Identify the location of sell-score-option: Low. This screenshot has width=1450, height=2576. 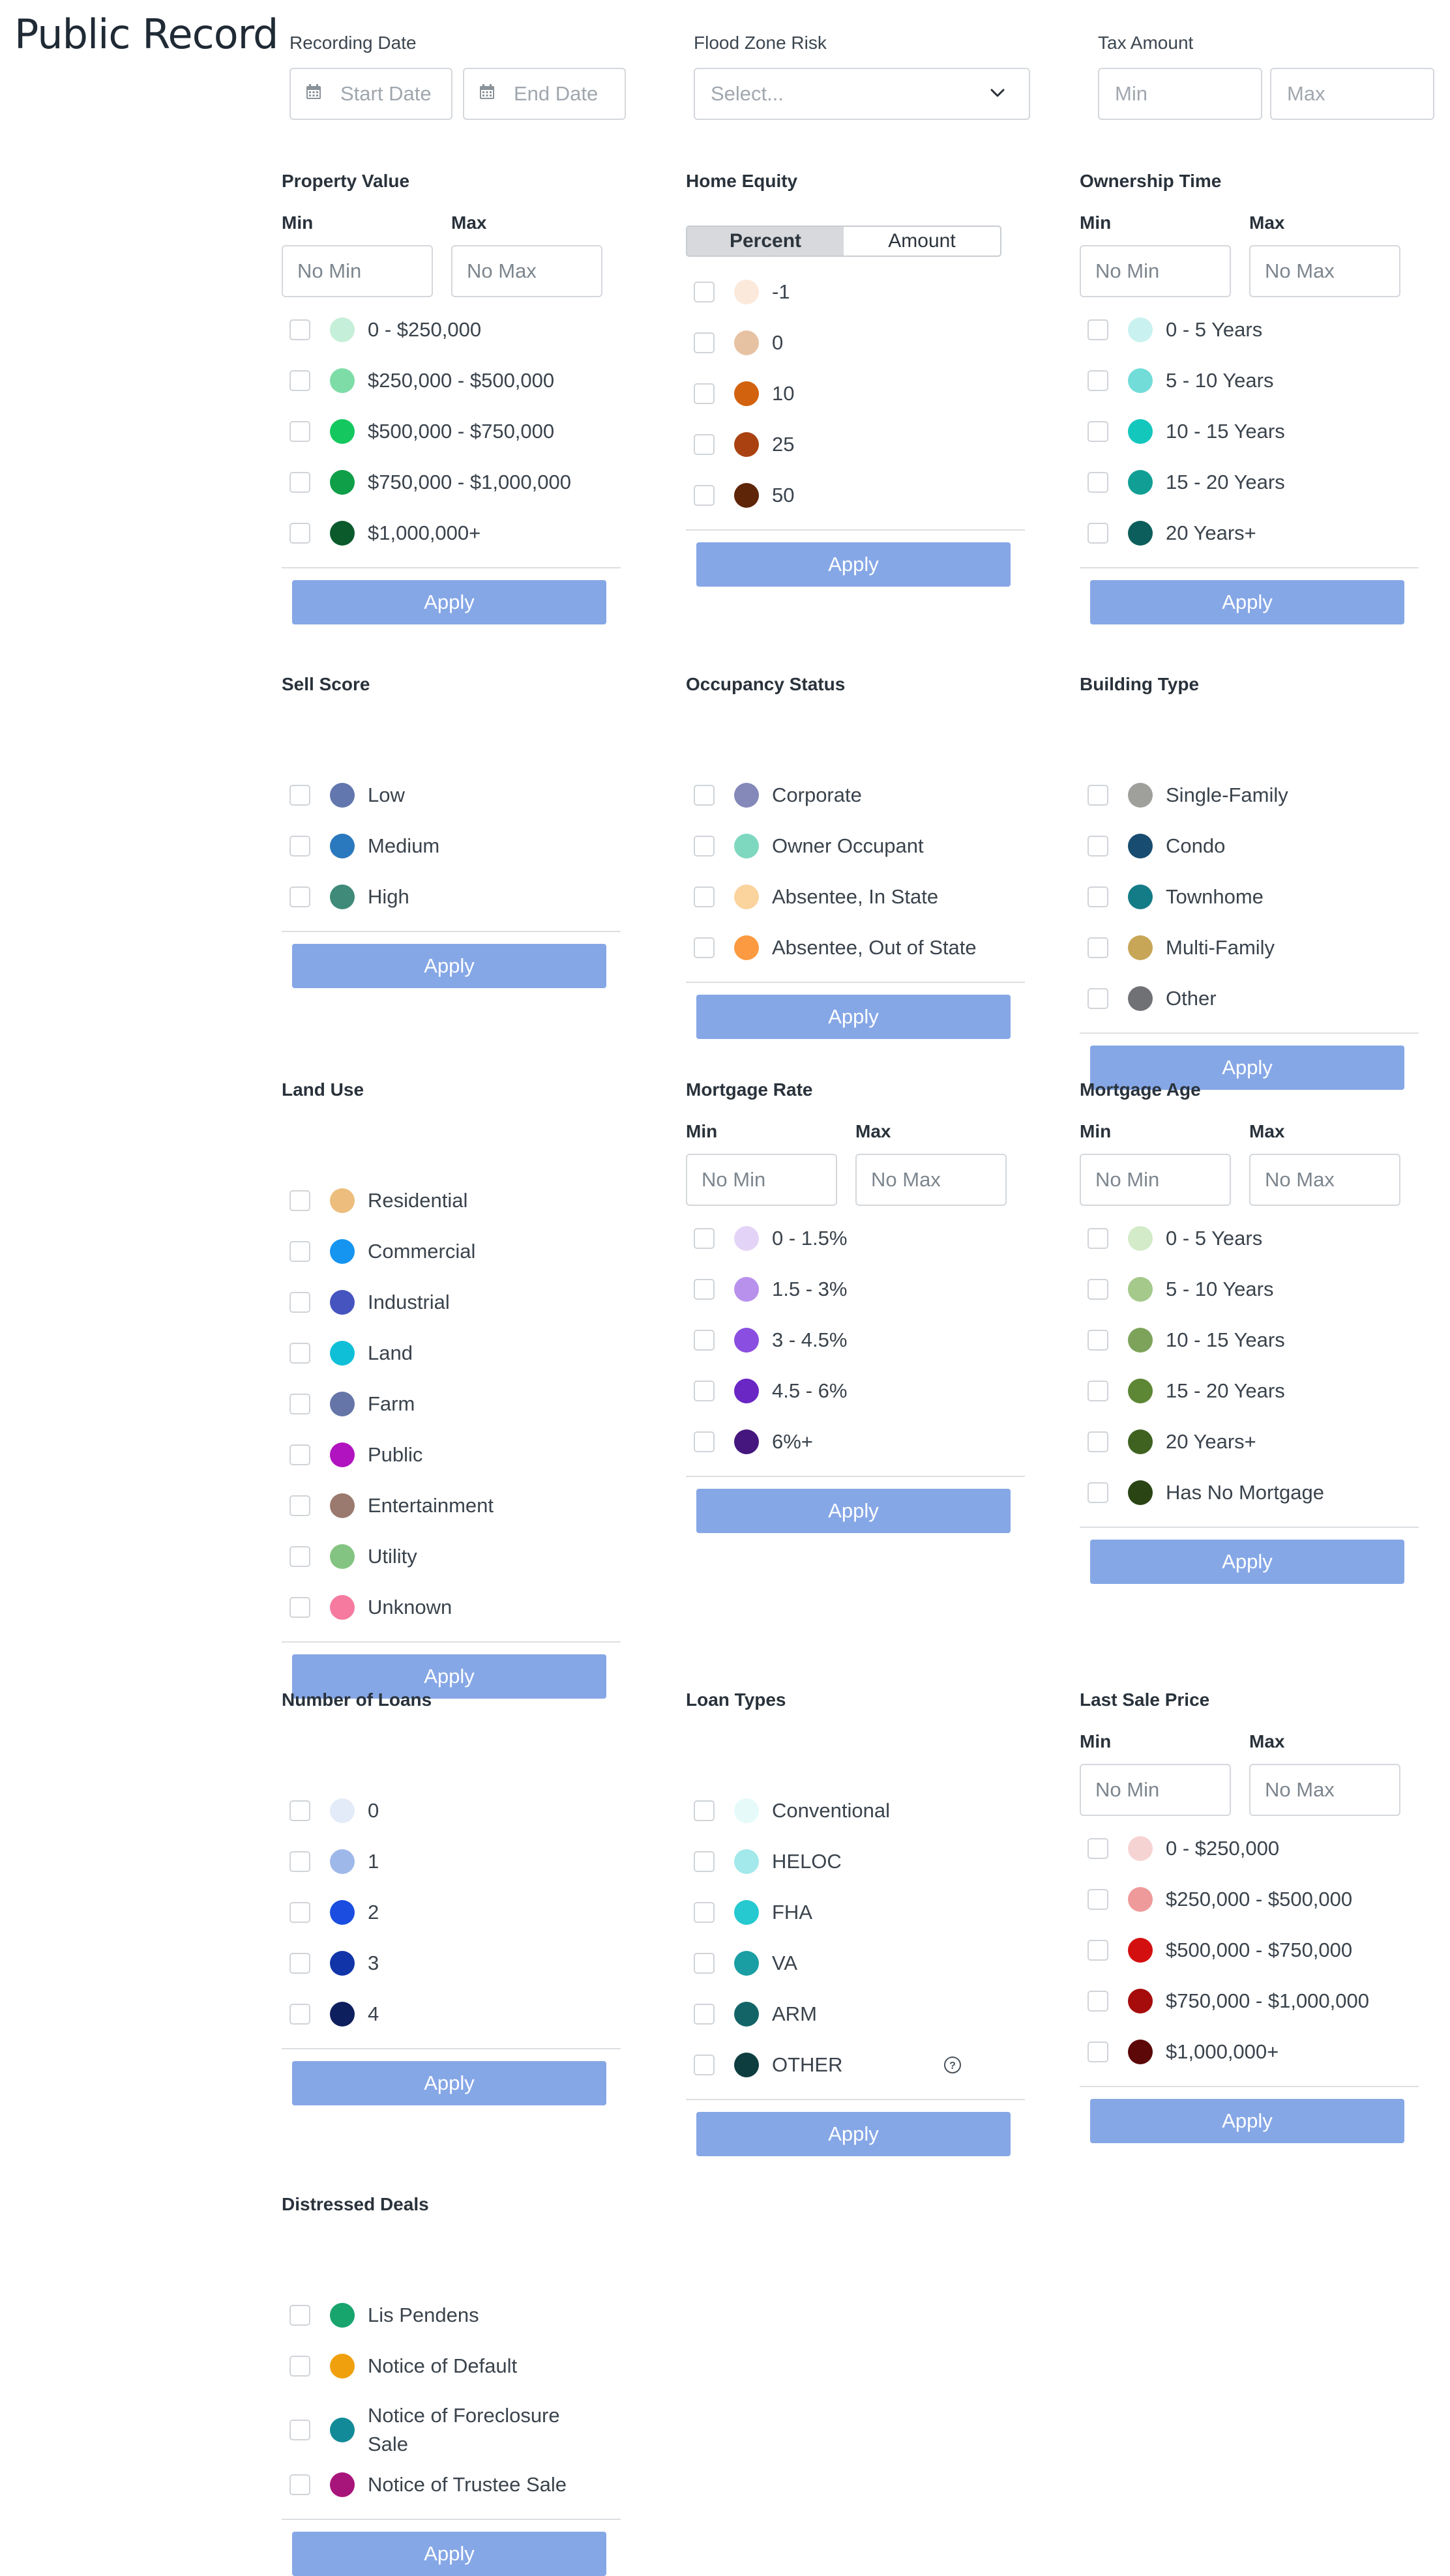
(347, 795).